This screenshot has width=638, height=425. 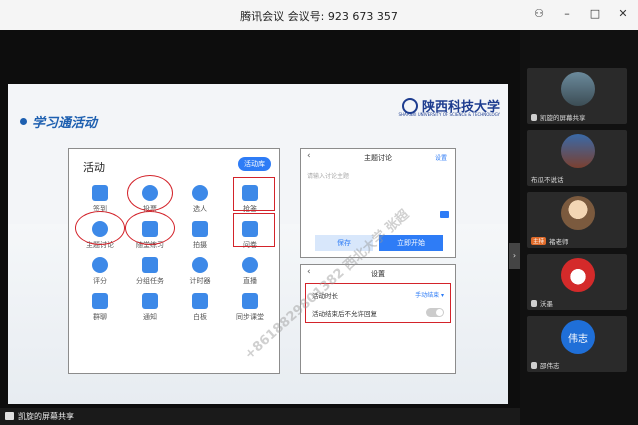 What do you see at coordinates (150, 228) in the screenshot?
I see `highlight-circle-quiz` at bounding box center [150, 228].